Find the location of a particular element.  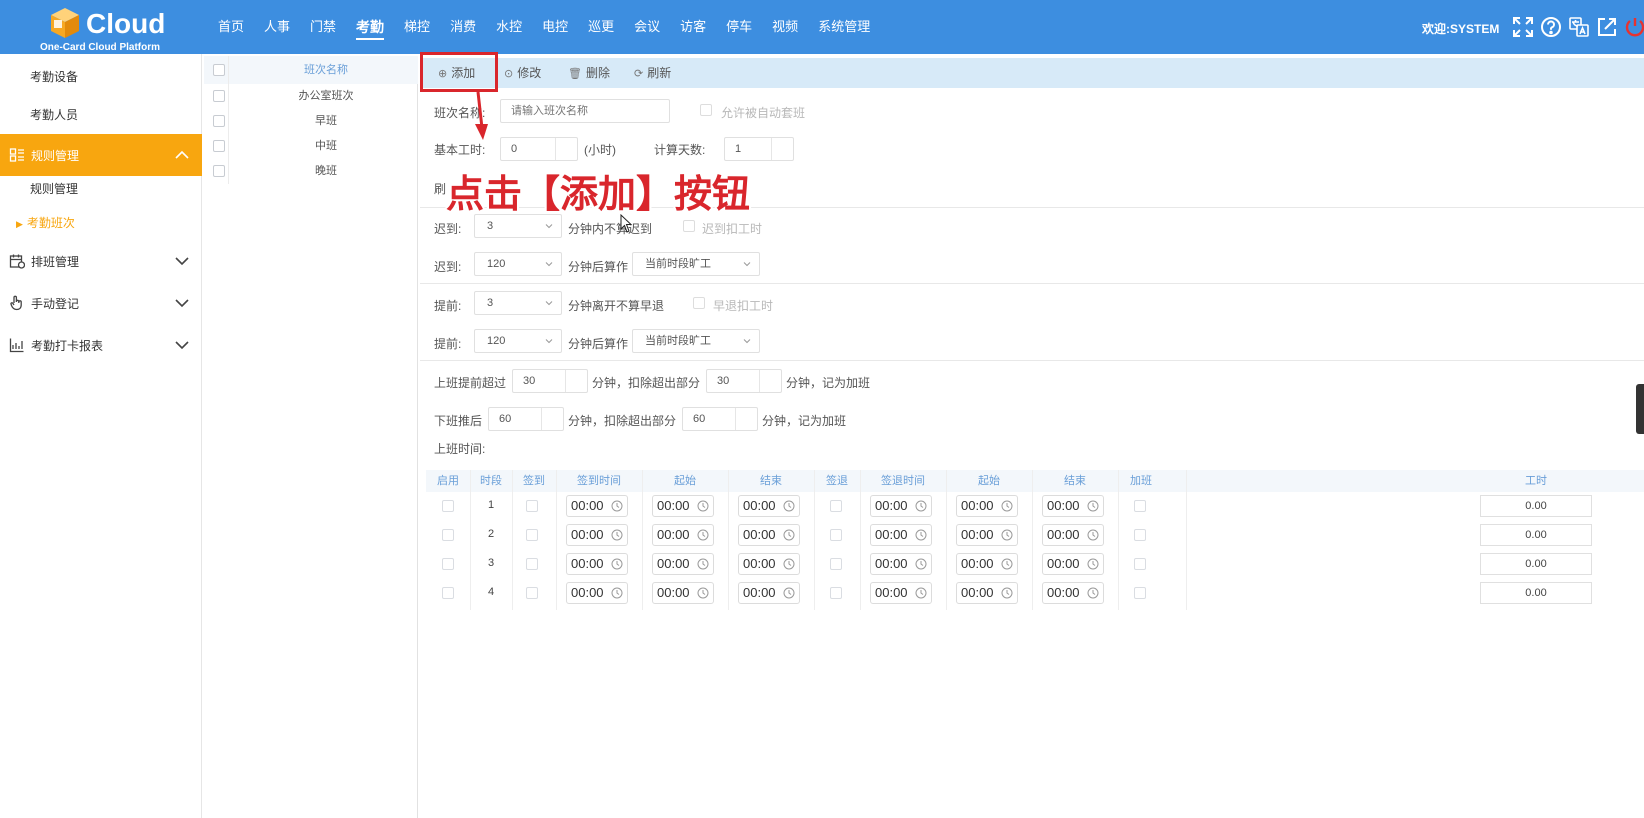

early2-select: 120 is located at coordinates (518, 341).